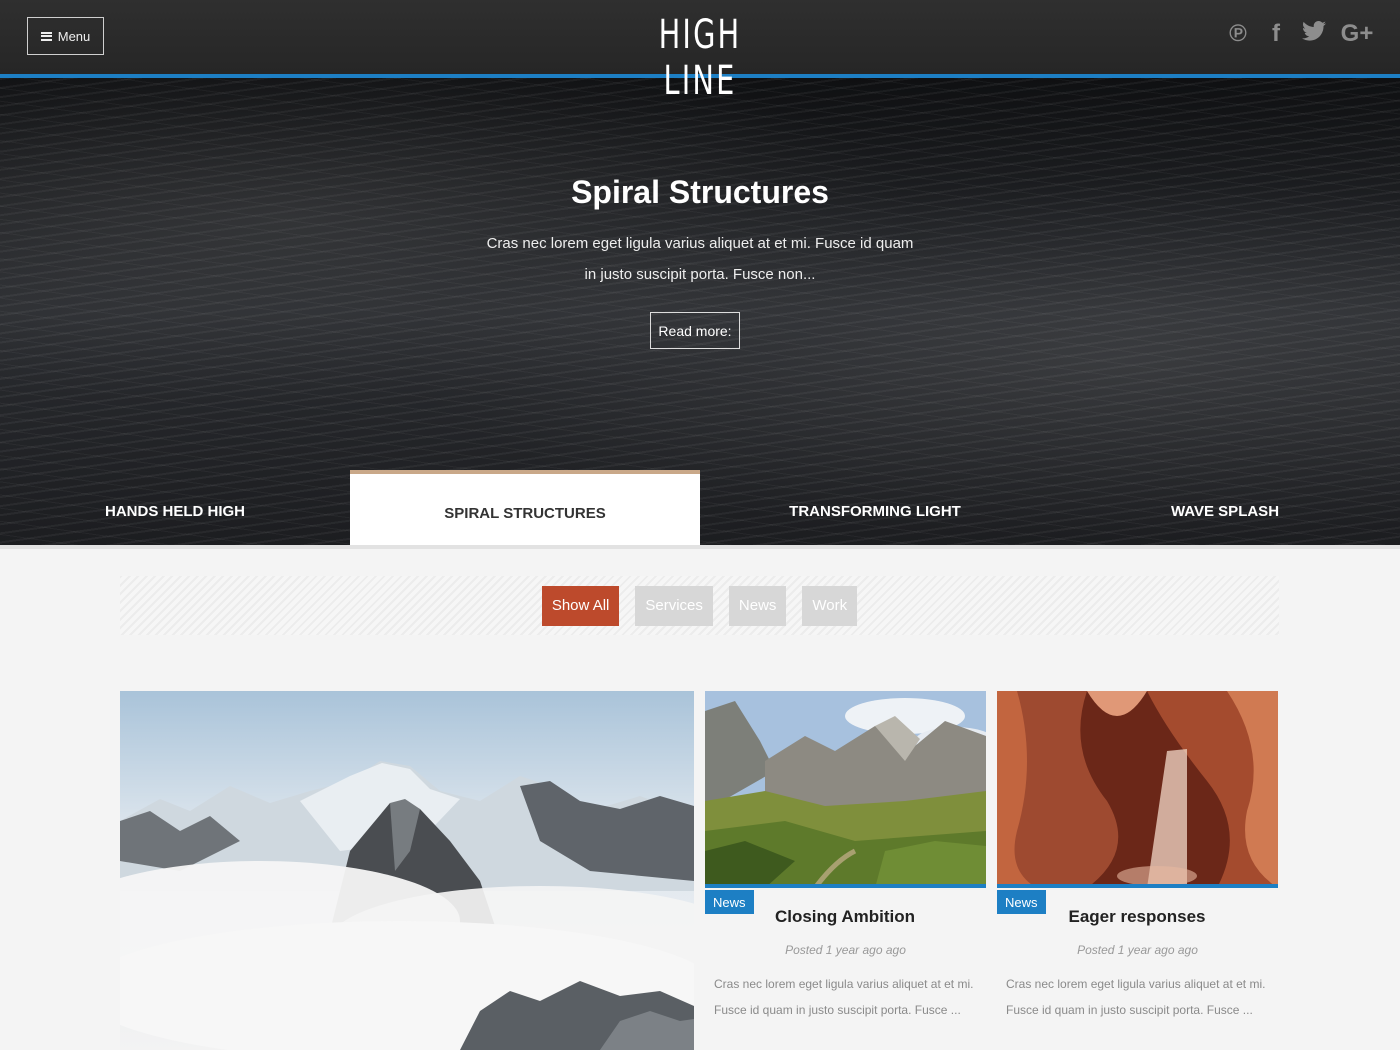 This screenshot has height=1050, width=1400. I want to click on filter-bar: Show All Services News Work, so click(699, 605).